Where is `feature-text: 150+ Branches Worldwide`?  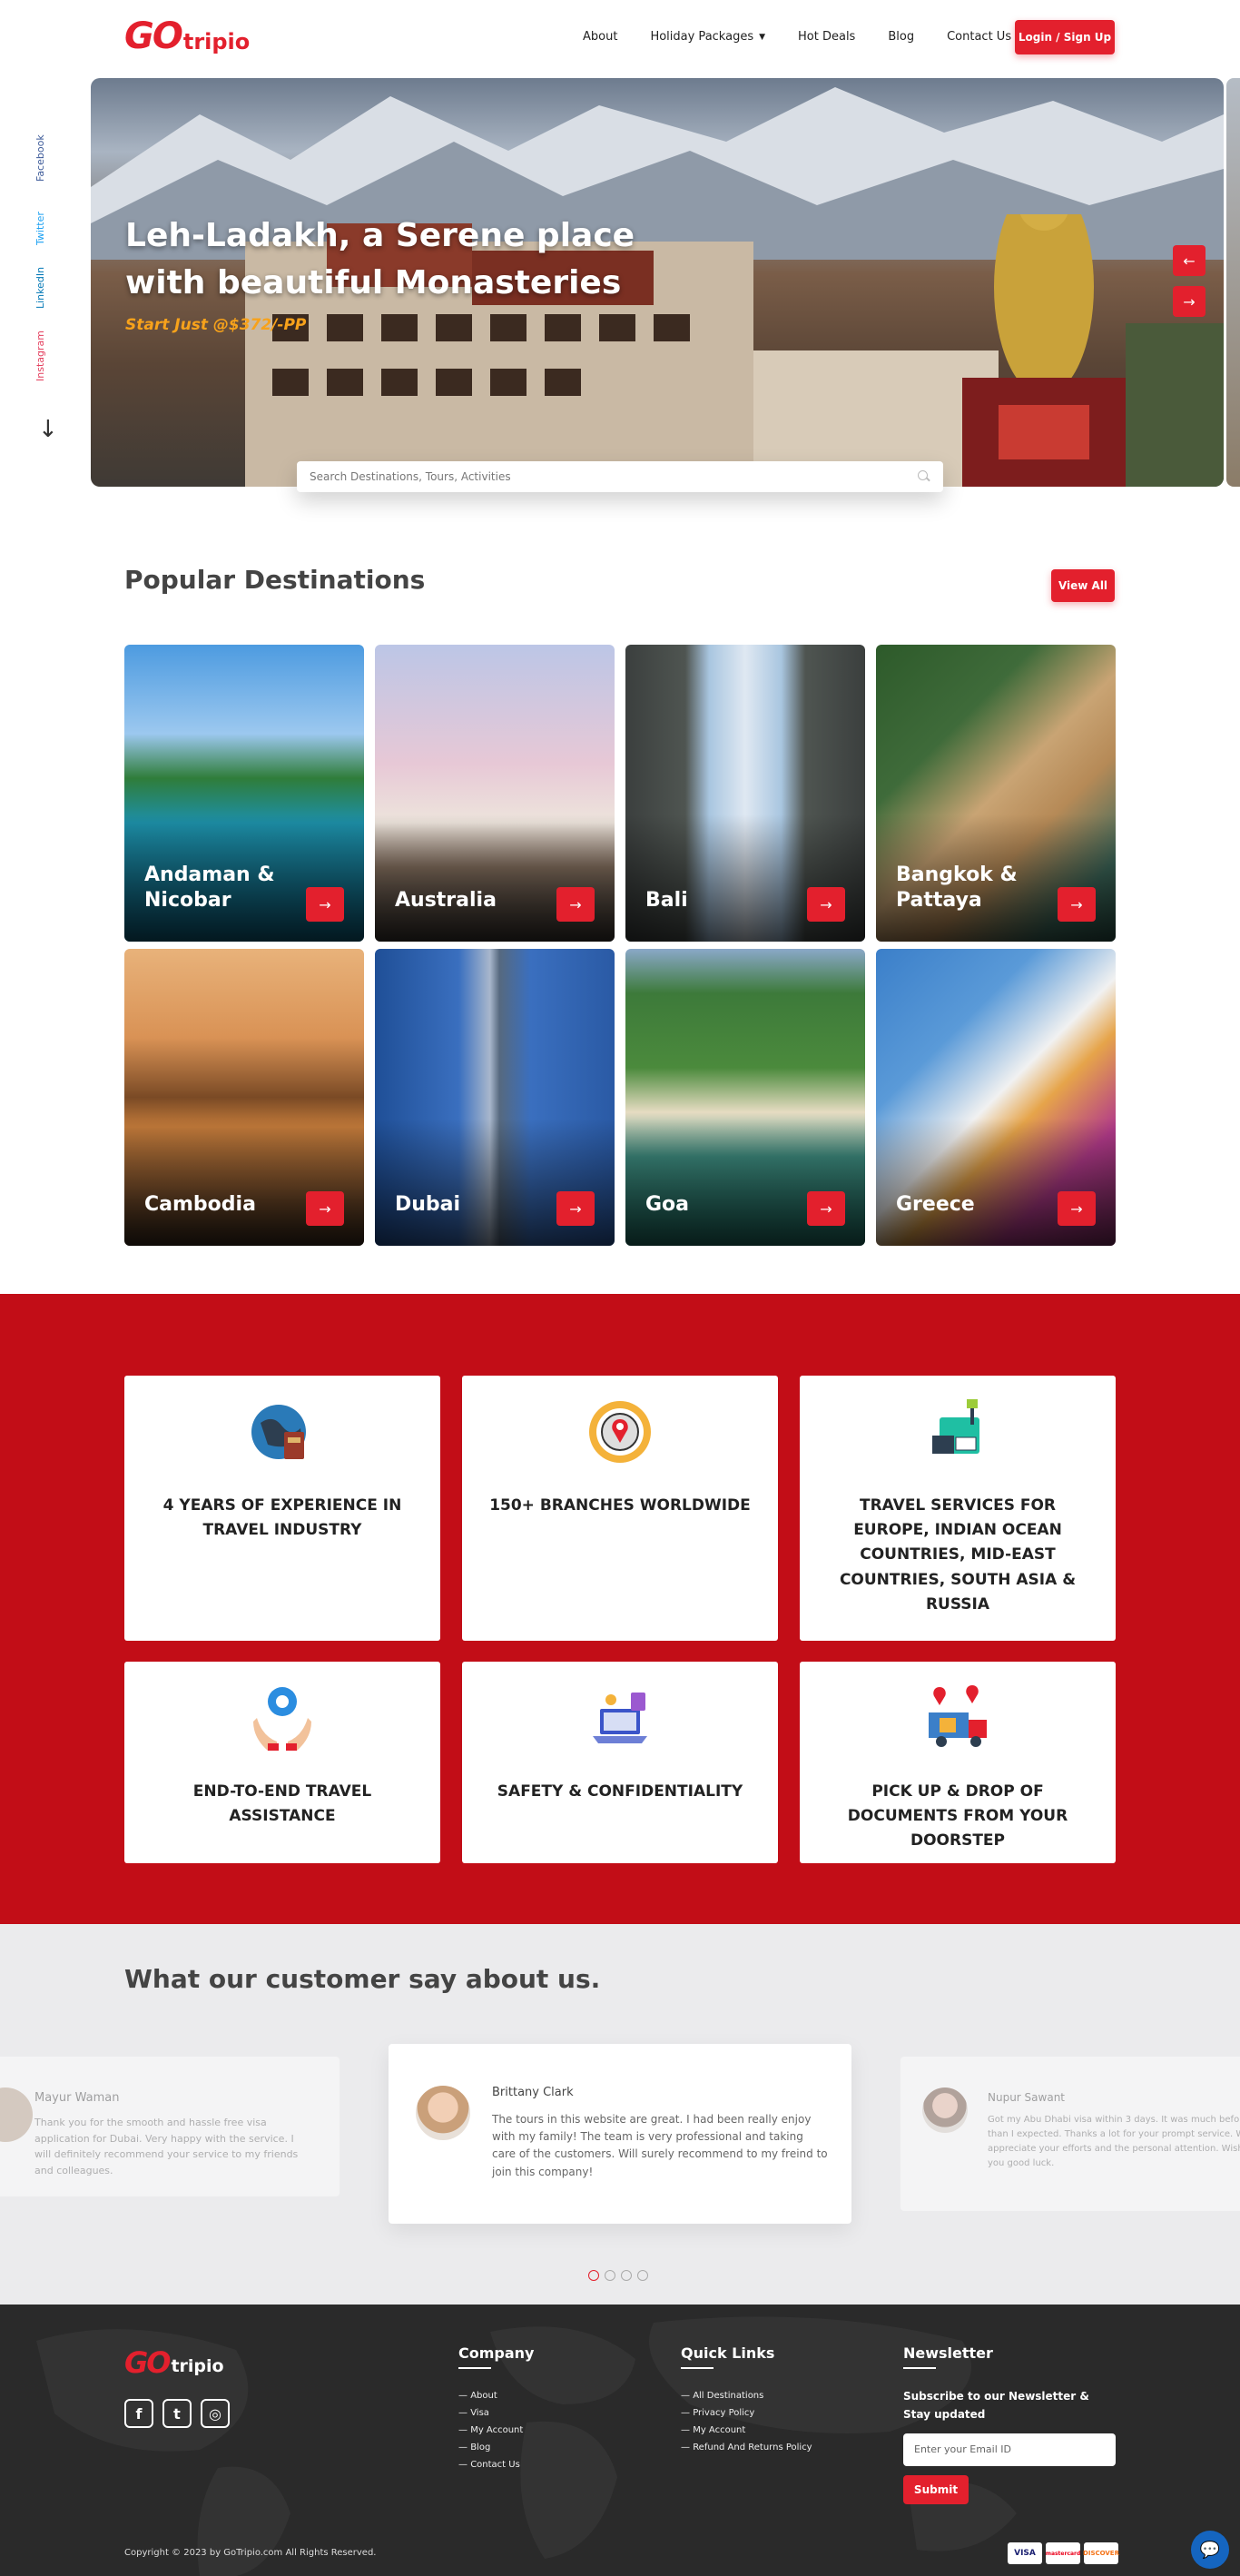 feature-text: 150+ Branches Worldwide is located at coordinates (620, 1505).